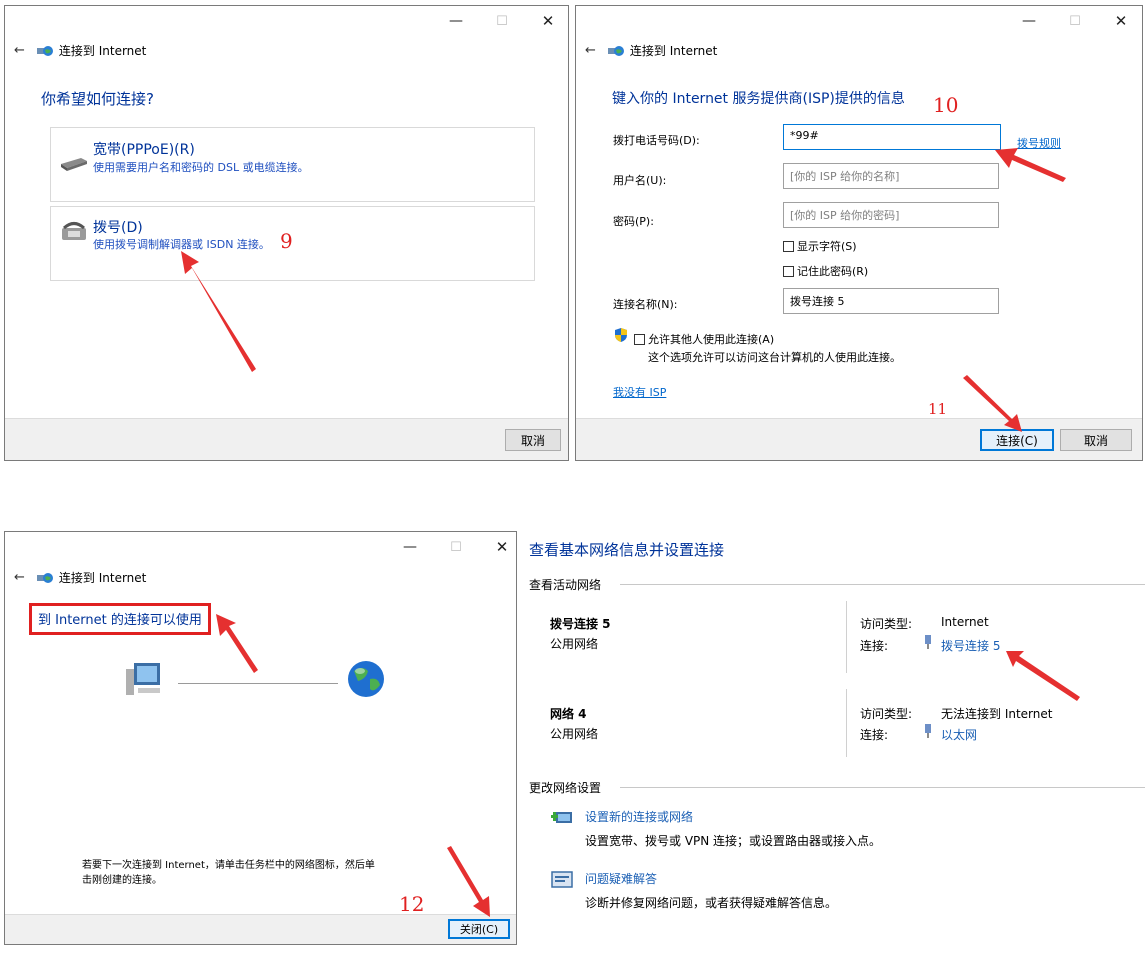 The image size is (1145, 955). What do you see at coordinates (412, 904) in the screenshot?
I see `step-number-12: 12` at bounding box center [412, 904].